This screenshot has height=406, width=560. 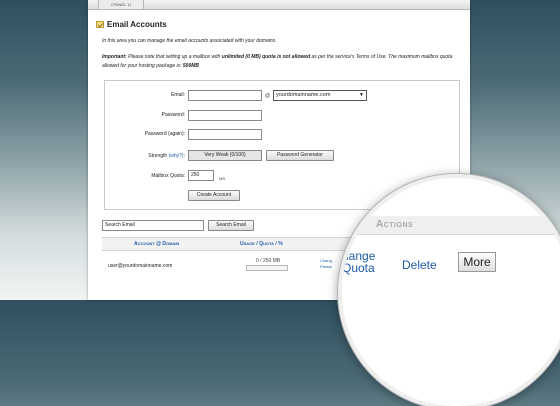 What do you see at coordinates (156, 244) in the screenshot?
I see `column-account-domain: Account @ Domain` at bounding box center [156, 244].